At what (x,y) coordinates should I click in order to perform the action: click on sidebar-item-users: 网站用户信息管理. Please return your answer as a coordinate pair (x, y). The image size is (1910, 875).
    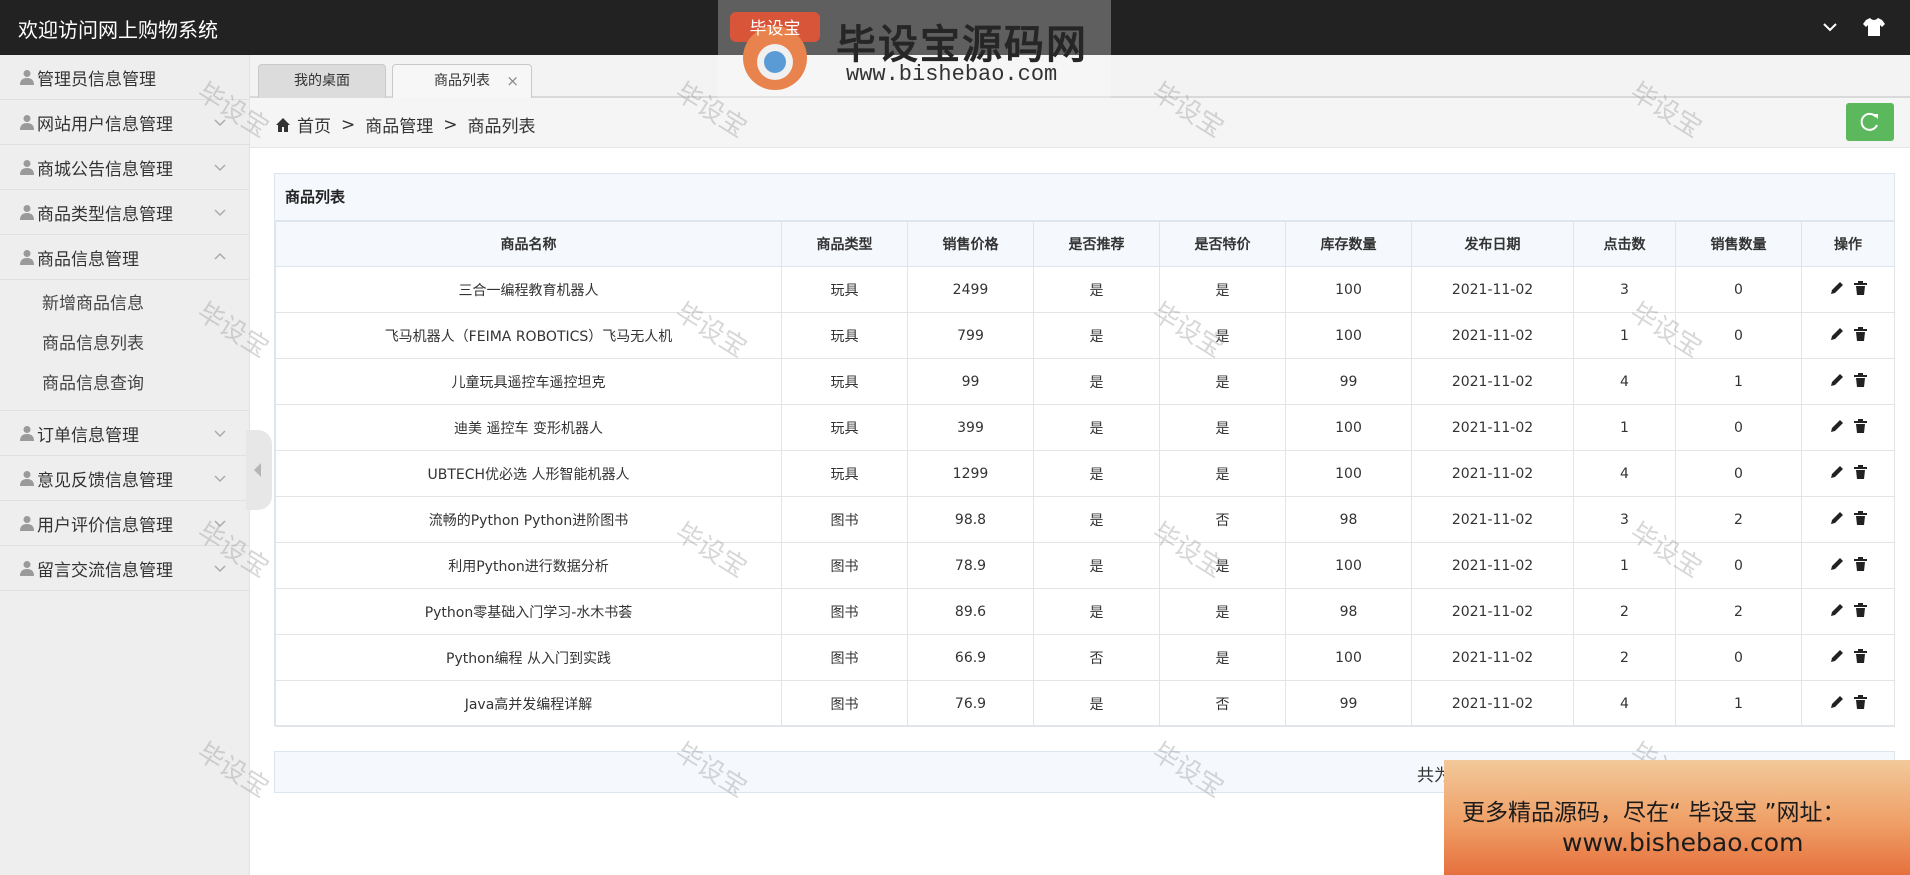
    Looking at the image, I should click on (124, 122).